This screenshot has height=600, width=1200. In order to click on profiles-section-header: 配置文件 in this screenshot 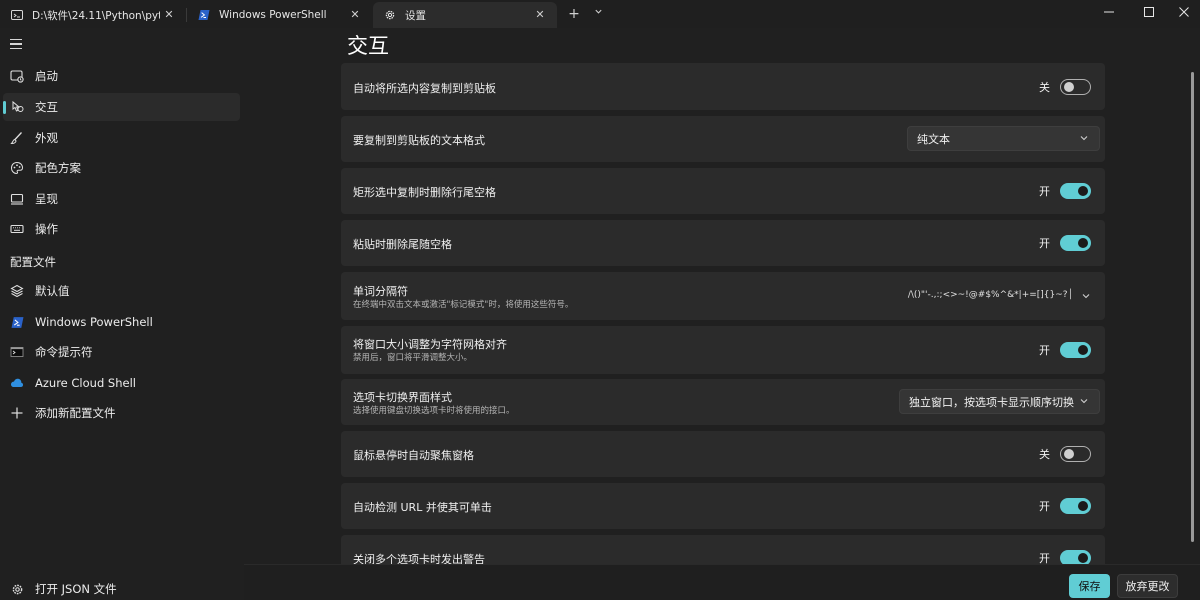, I will do `click(33, 262)`.